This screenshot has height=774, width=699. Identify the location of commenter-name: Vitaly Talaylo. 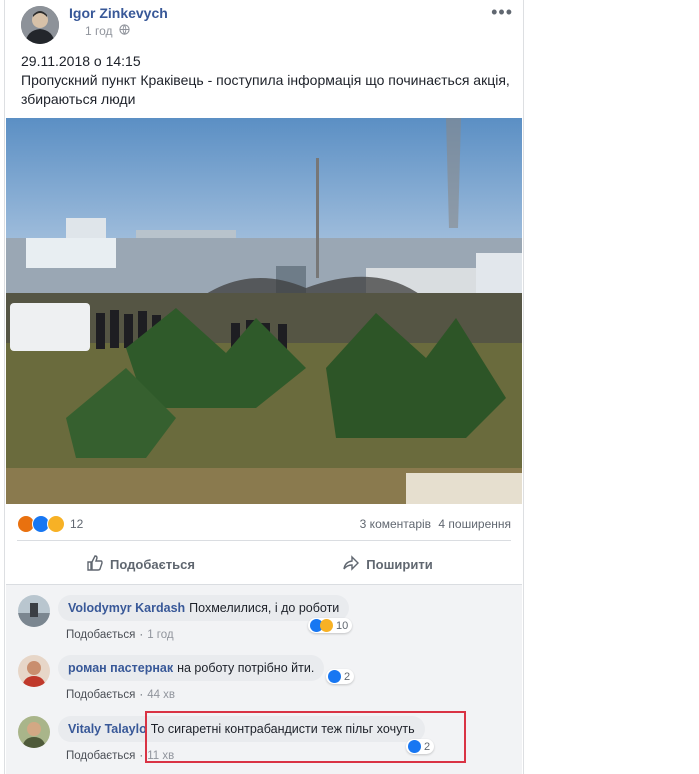
(107, 729).